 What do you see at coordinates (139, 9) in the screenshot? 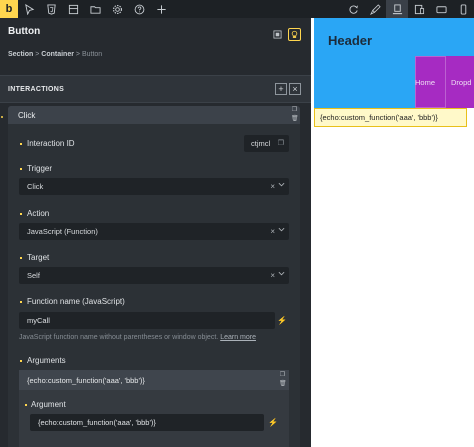
I see `help-icon` at bounding box center [139, 9].